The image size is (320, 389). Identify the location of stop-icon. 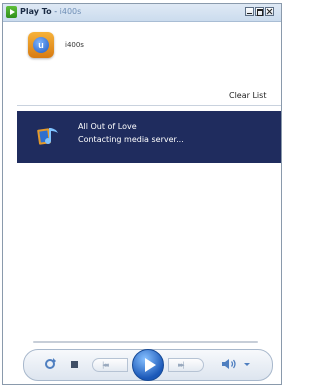
(74, 364).